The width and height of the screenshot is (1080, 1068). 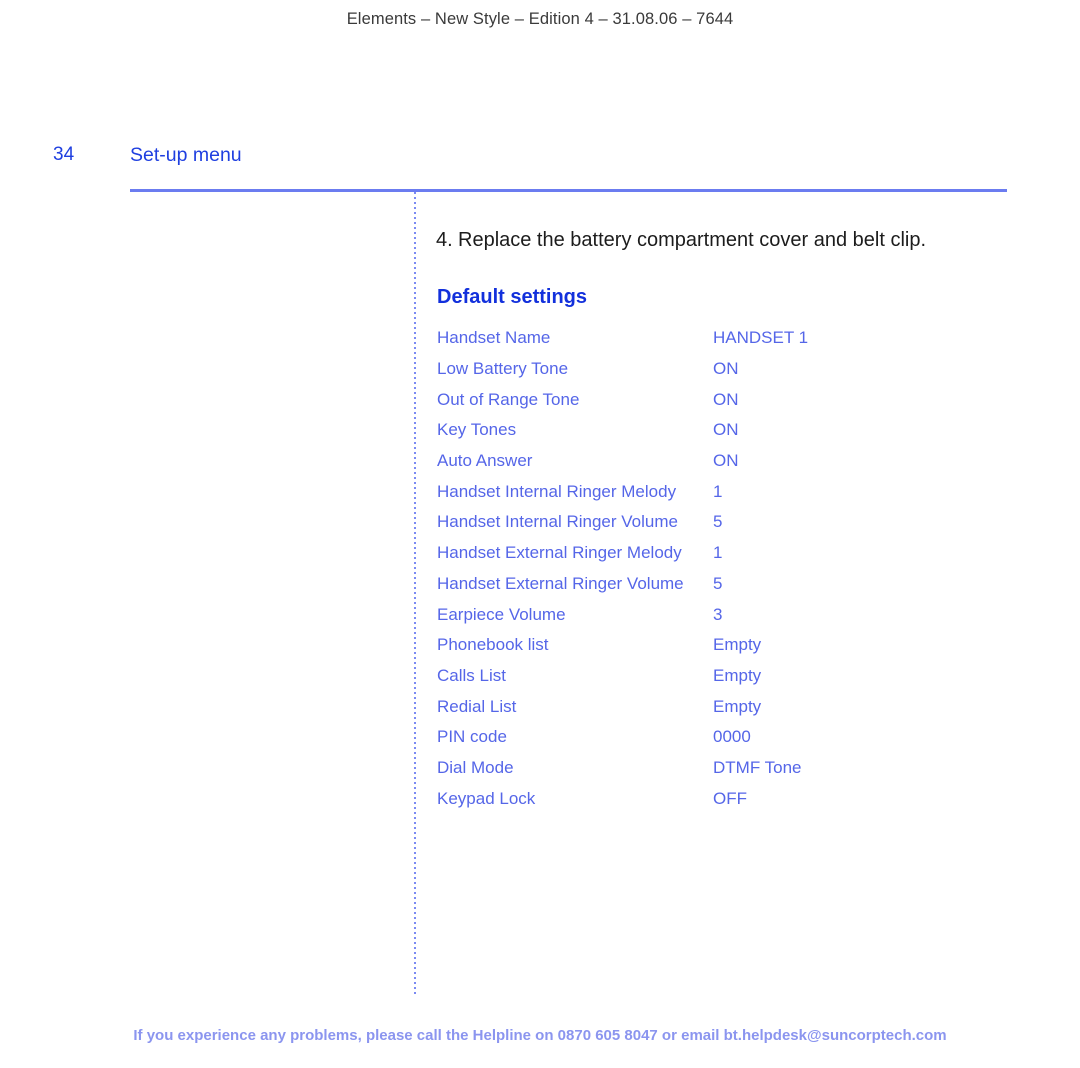 I want to click on setting-name-cell: Handset Name, so click(x=494, y=338).